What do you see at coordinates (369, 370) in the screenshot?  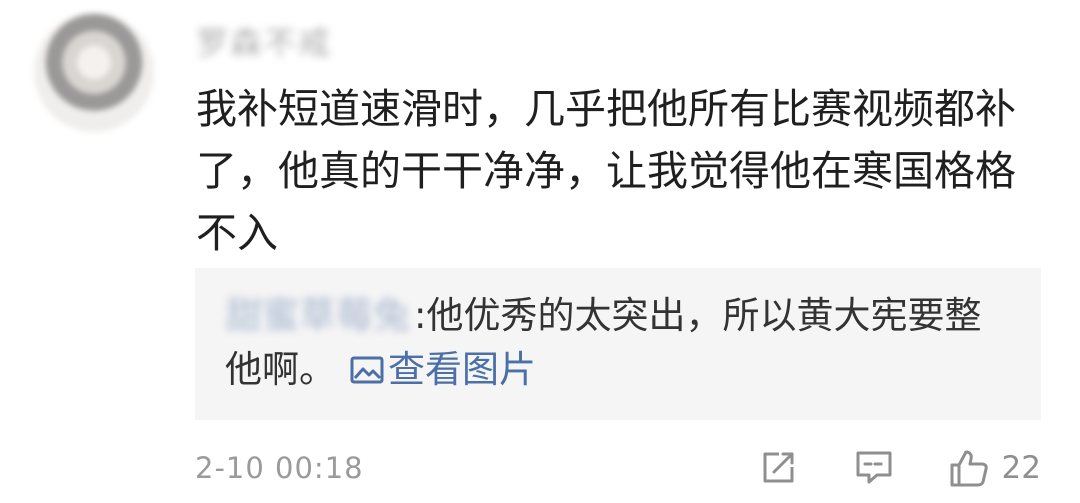 I see `image-icon` at bounding box center [369, 370].